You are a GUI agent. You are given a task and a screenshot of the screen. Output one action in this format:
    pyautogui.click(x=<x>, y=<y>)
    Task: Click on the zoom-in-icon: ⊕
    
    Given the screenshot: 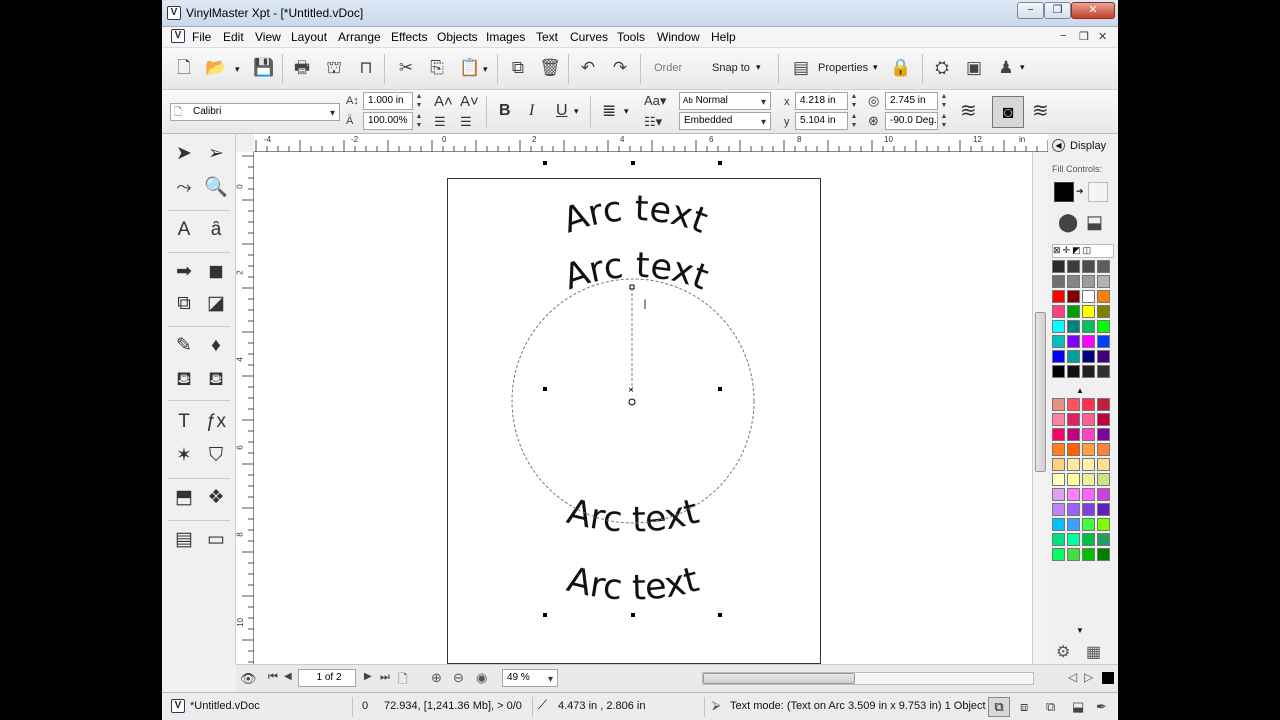 What is the action you would take?
    pyautogui.click(x=436, y=678)
    